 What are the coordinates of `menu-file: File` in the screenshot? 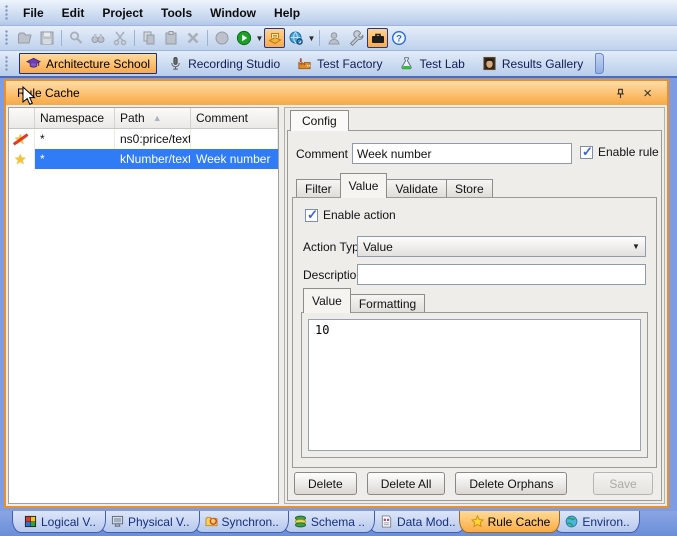 It's located at (33, 13).